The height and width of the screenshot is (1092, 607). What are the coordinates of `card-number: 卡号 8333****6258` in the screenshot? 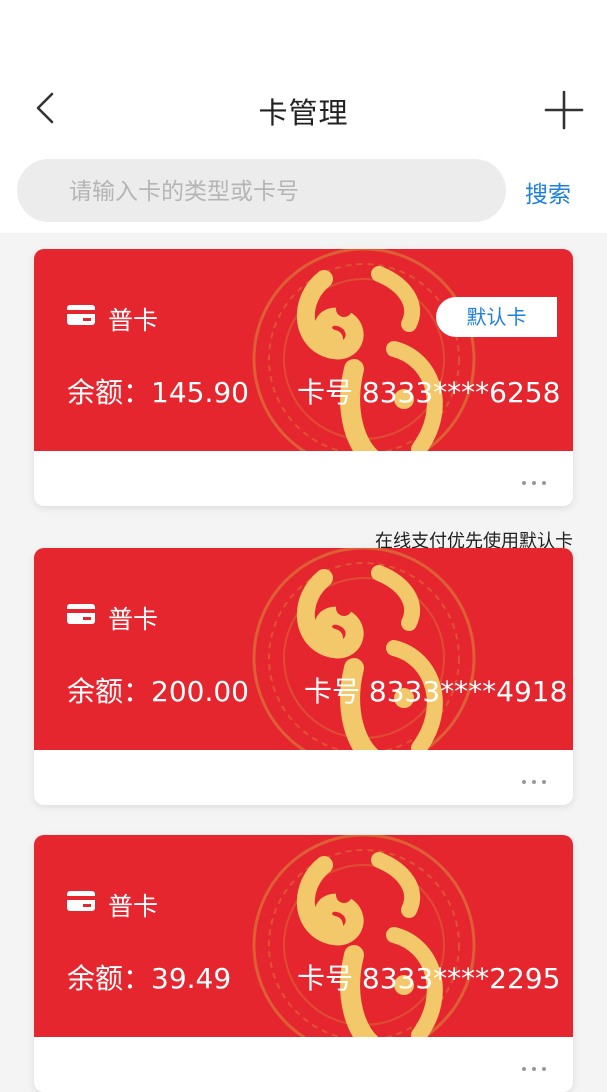 It's located at (429, 392).